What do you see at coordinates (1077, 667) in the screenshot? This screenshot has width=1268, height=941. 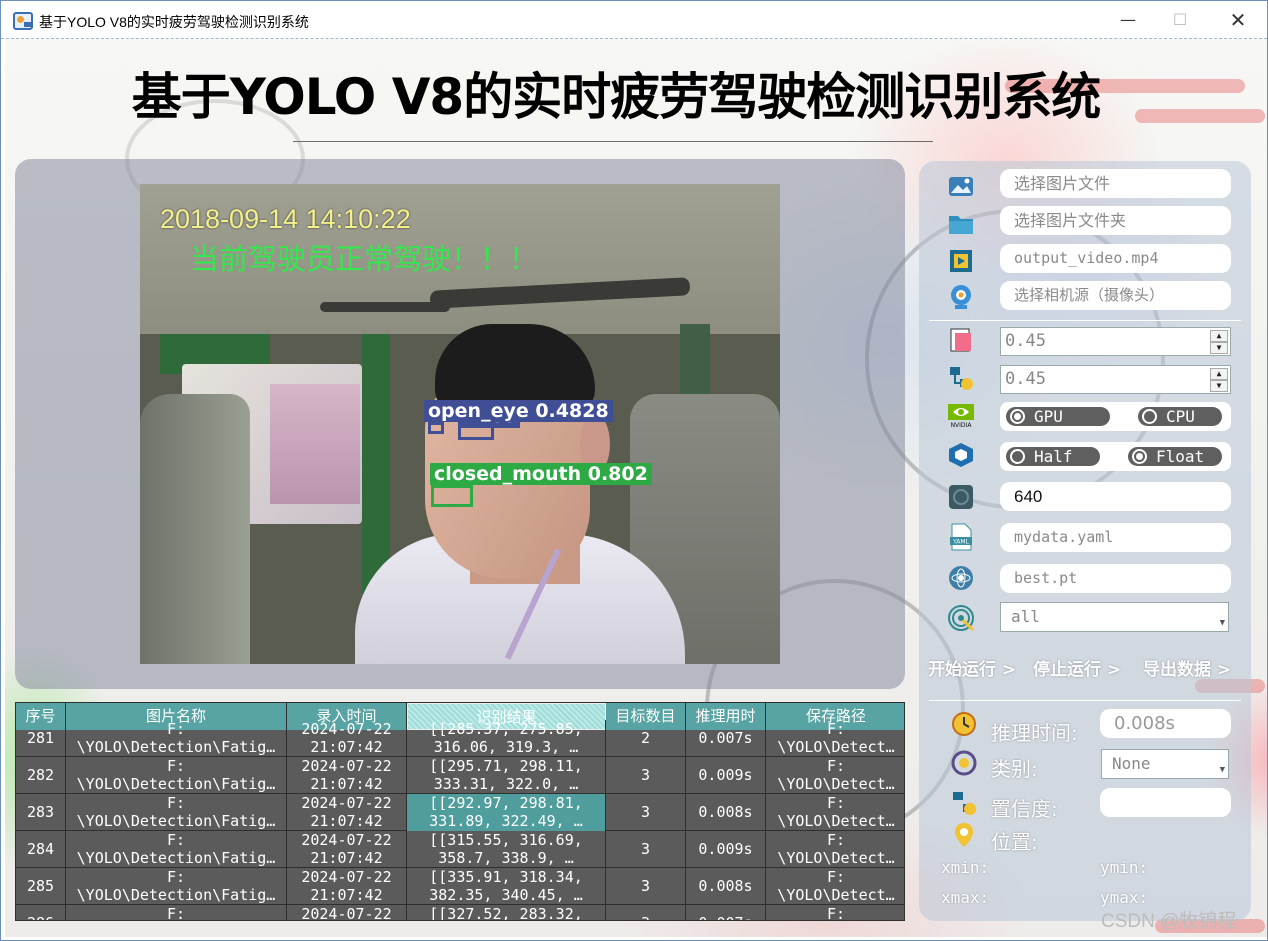 I see `stop-button: 停止运行 >` at bounding box center [1077, 667].